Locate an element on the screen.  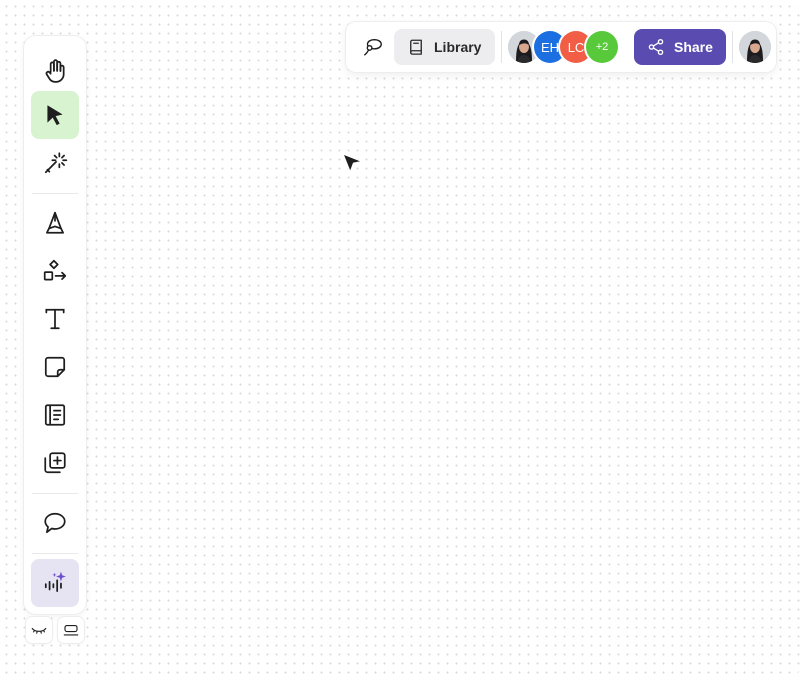
embed-tool-button is located at coordinates (55, 463).